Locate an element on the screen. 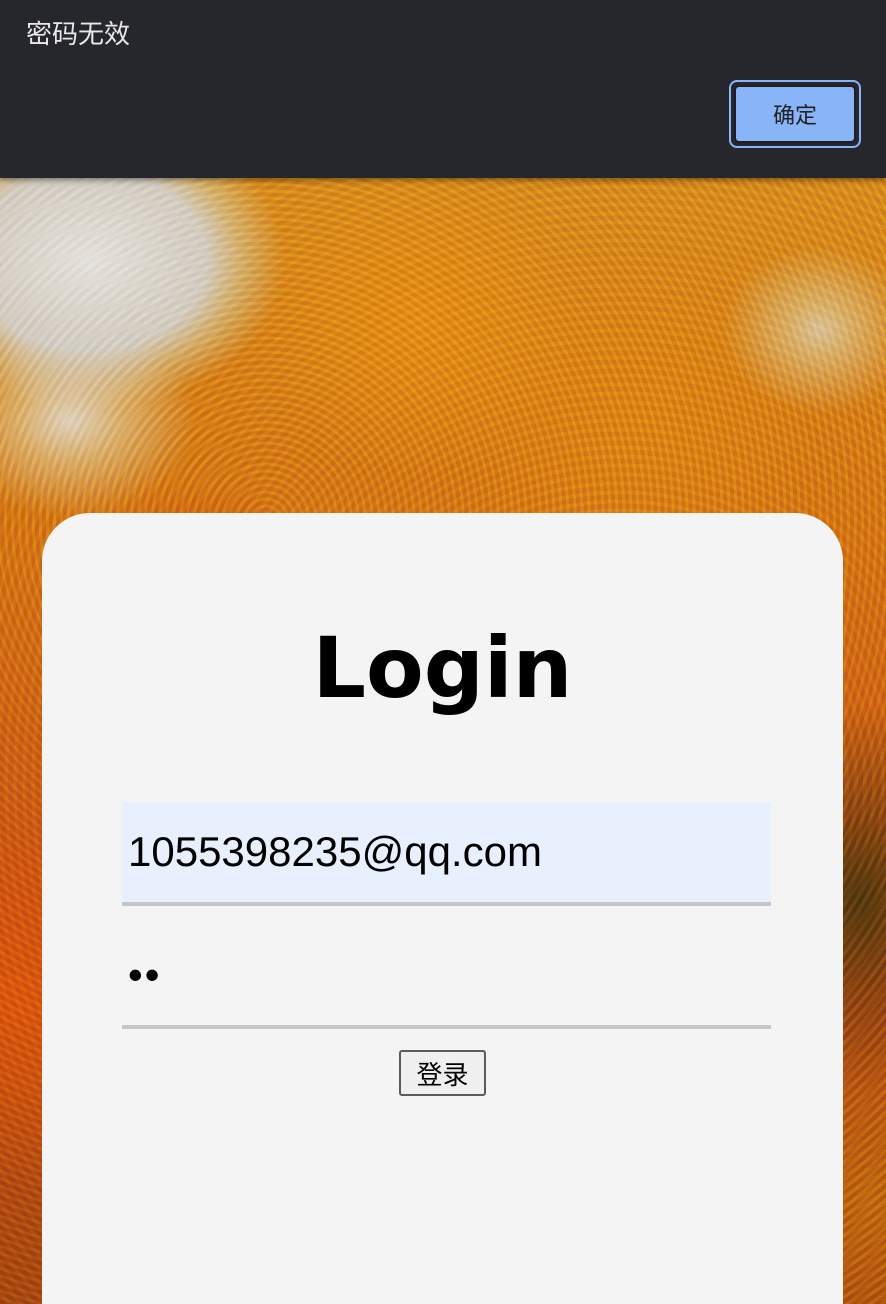  password-input is located at coordinates (446, 977).